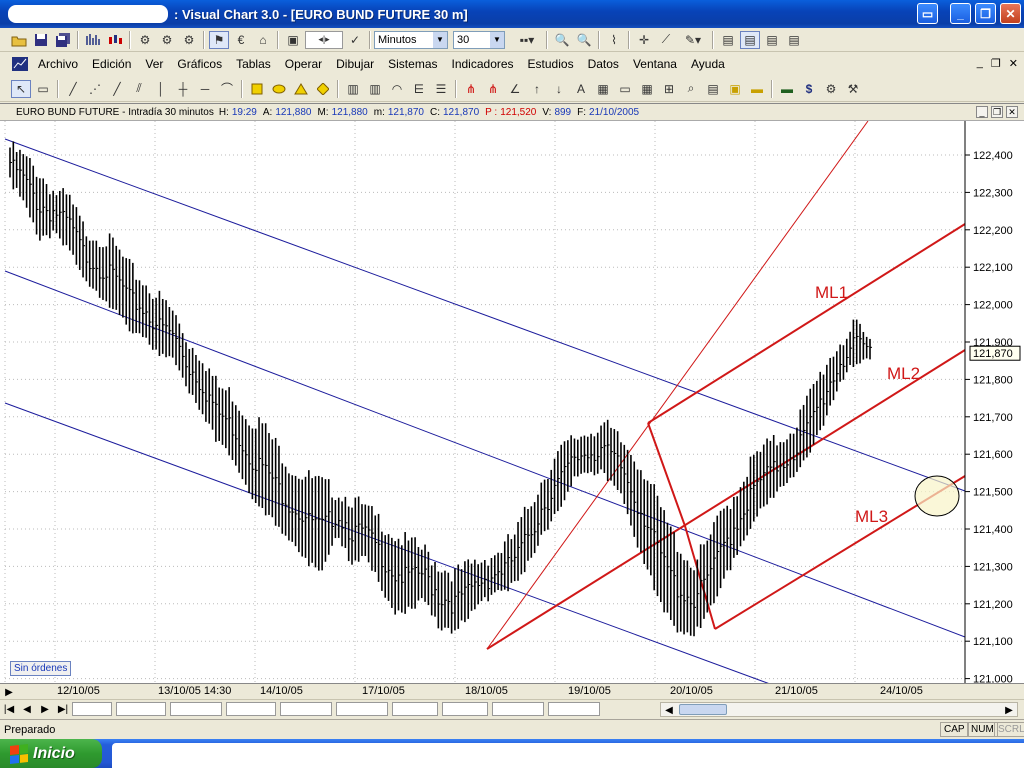  What do you see at coordinates (551, 64) in the screenshot?
I see `menu-estudios: Estudios` at bounding box center [551, 64].